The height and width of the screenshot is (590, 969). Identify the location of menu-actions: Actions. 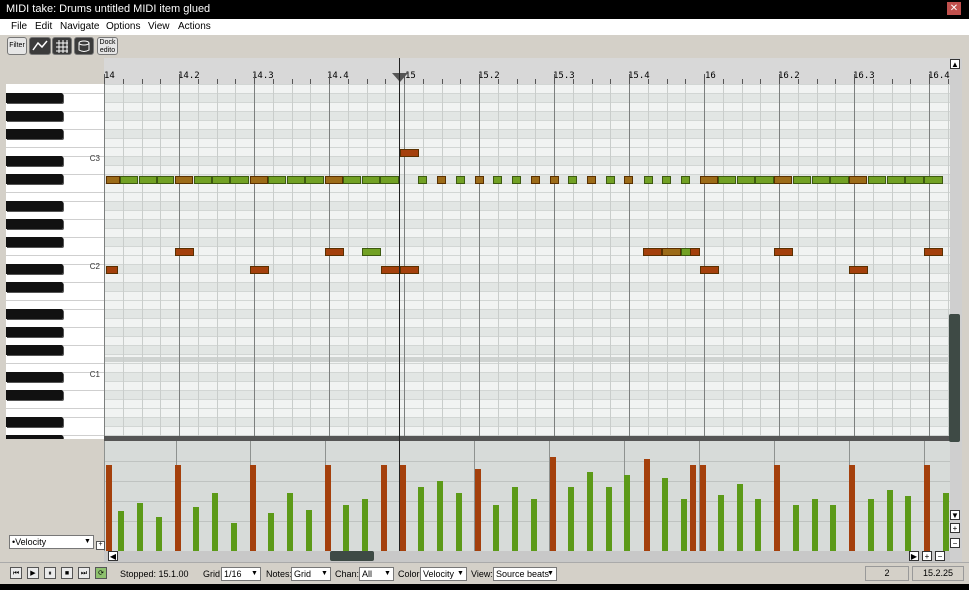
(194, 26).